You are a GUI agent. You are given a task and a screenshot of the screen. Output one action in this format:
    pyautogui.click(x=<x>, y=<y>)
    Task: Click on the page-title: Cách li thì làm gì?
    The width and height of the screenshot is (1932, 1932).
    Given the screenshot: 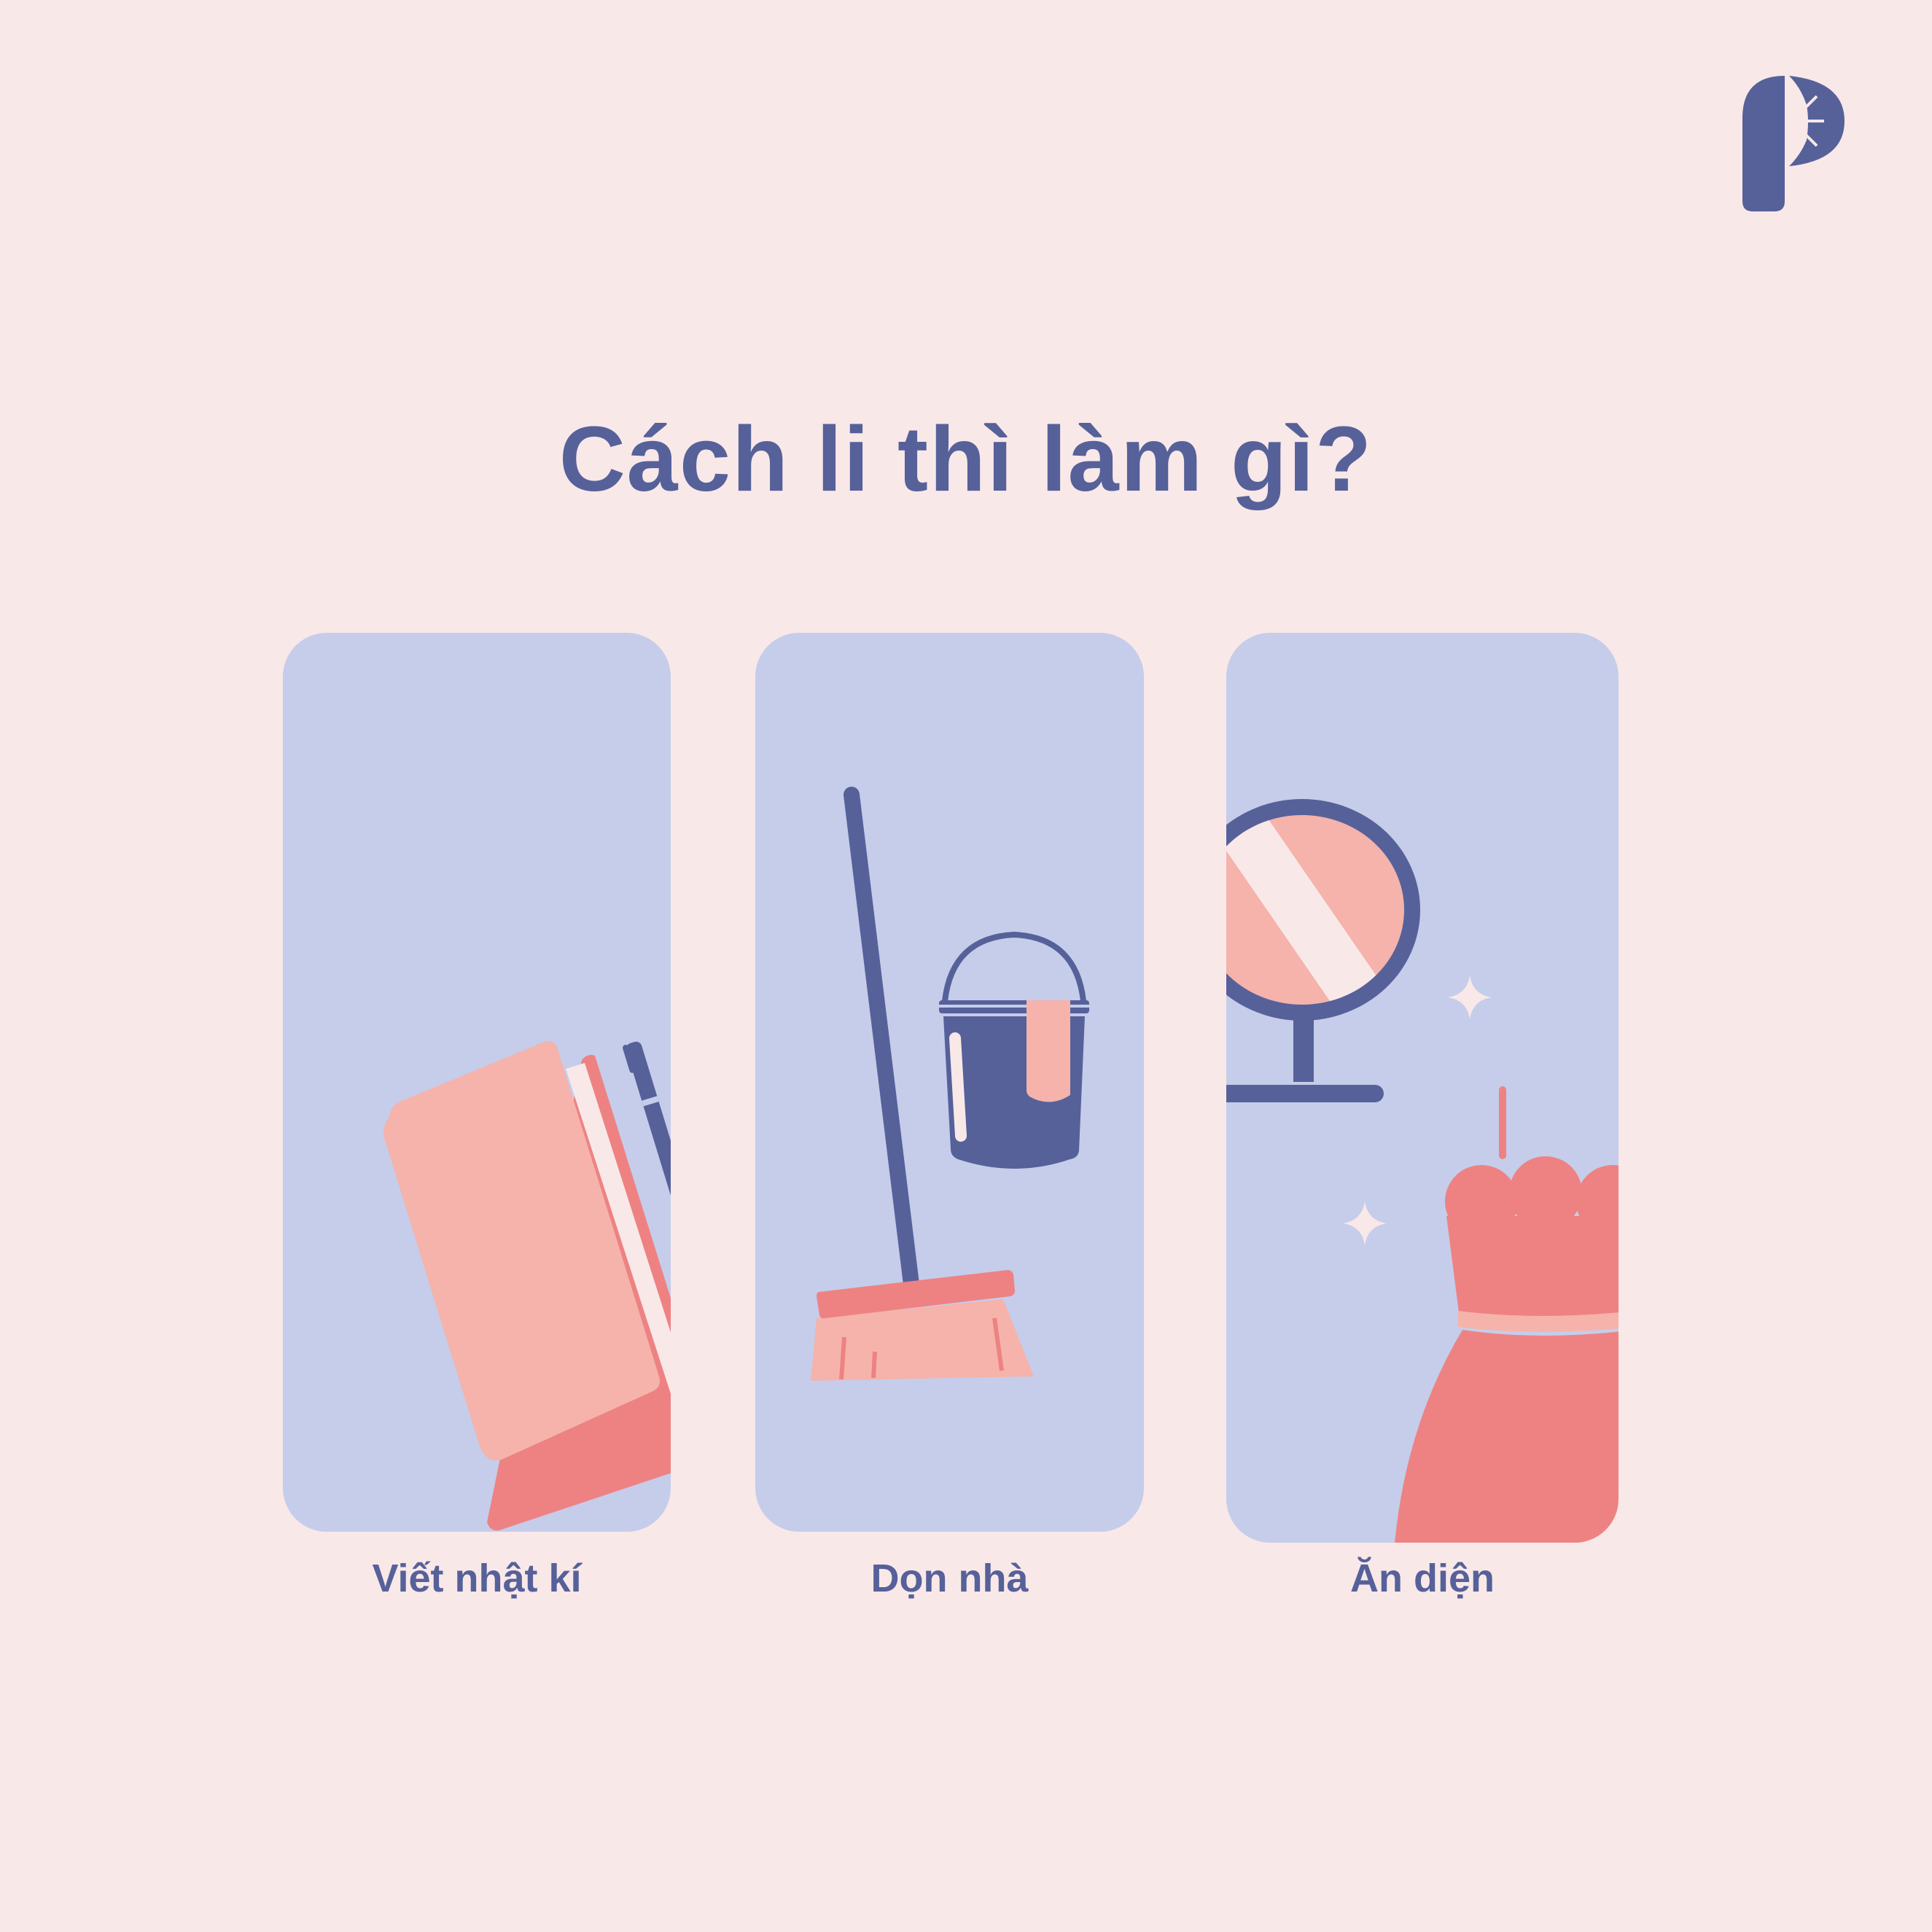 What is the action you would take?
    pyautogui.click(x=966, y=459)
    